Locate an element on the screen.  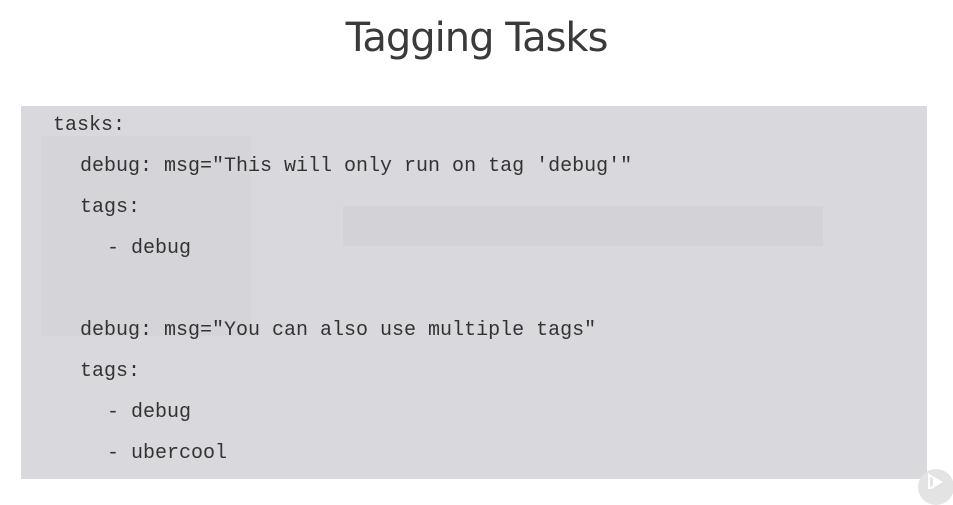
code-line-tasks: tasks: is located at coordinates (89, 125).